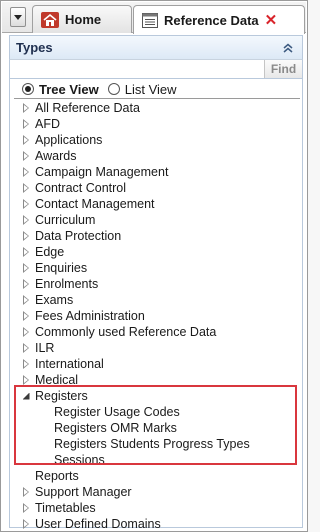 This screenshot has height=532, width=320. I want to click on tree-item: Enrolments, so click(156, 284).